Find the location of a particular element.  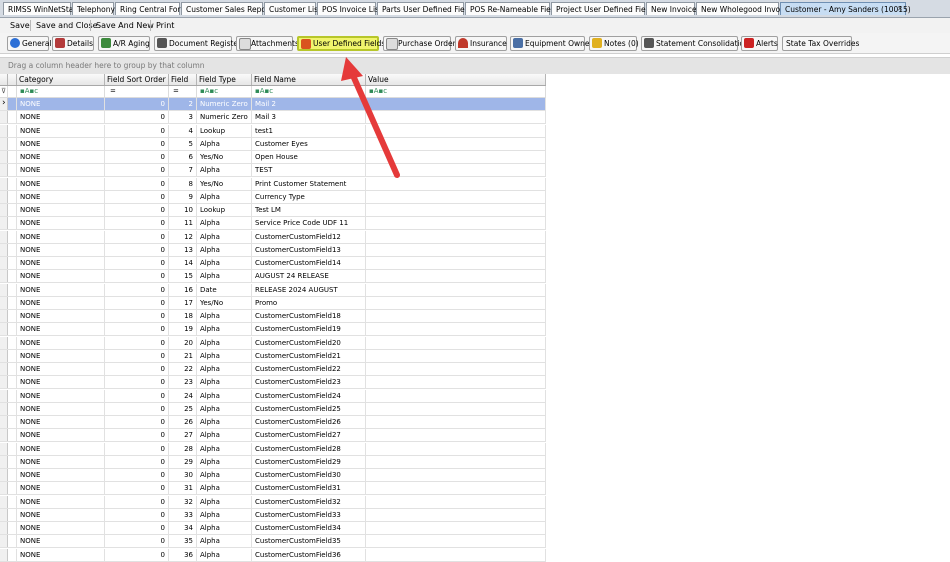

filter-field: = is located at coordinates (183, 91).